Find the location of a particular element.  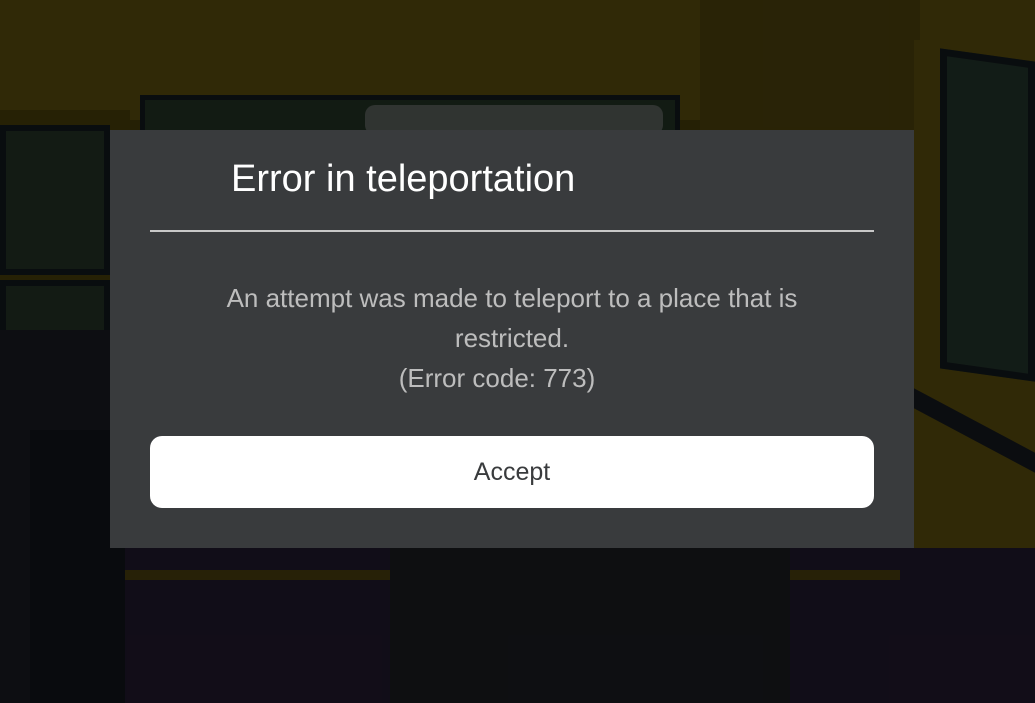

accept-button: Accept is located at coordinates (512, 472).